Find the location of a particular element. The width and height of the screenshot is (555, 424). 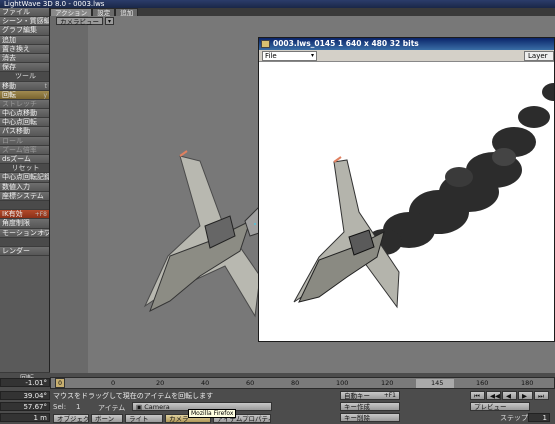

timeline-tick-label: 180 is located at coordinates (527, 383).